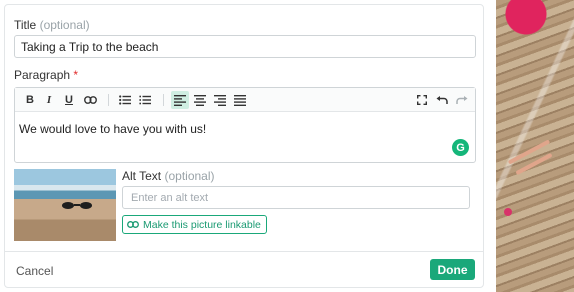 This screenshot has width=574, height=292. What do you see at coordinates (202, 224) in the screenshot?
I see `make-picture-linkable-label: Make this picture linkable` at bounding box center [202, 224].